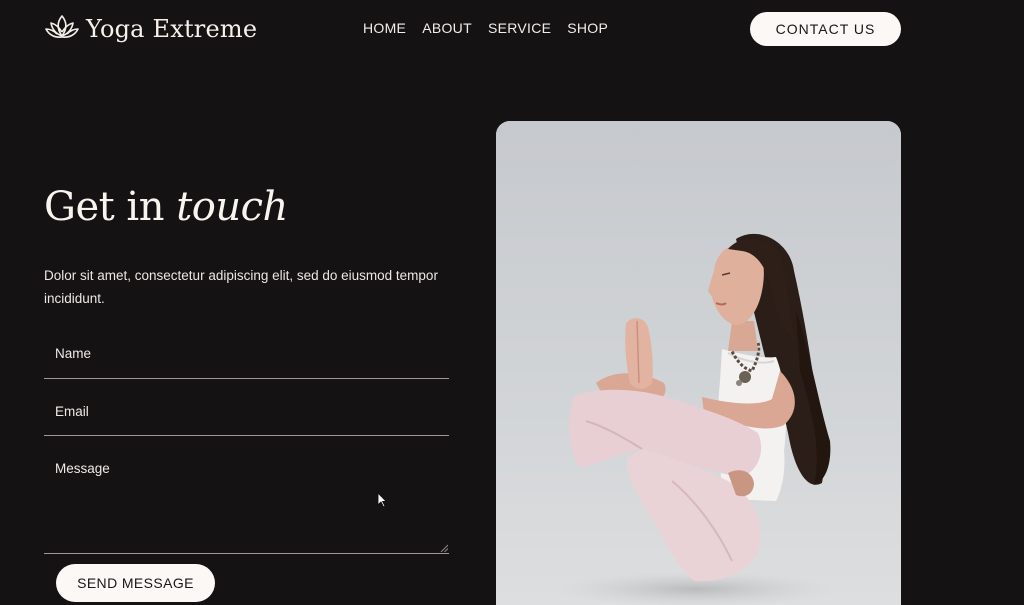 This screenshot has width=1024, height=605. I want to click on name-field: Name, so click(246, 356).